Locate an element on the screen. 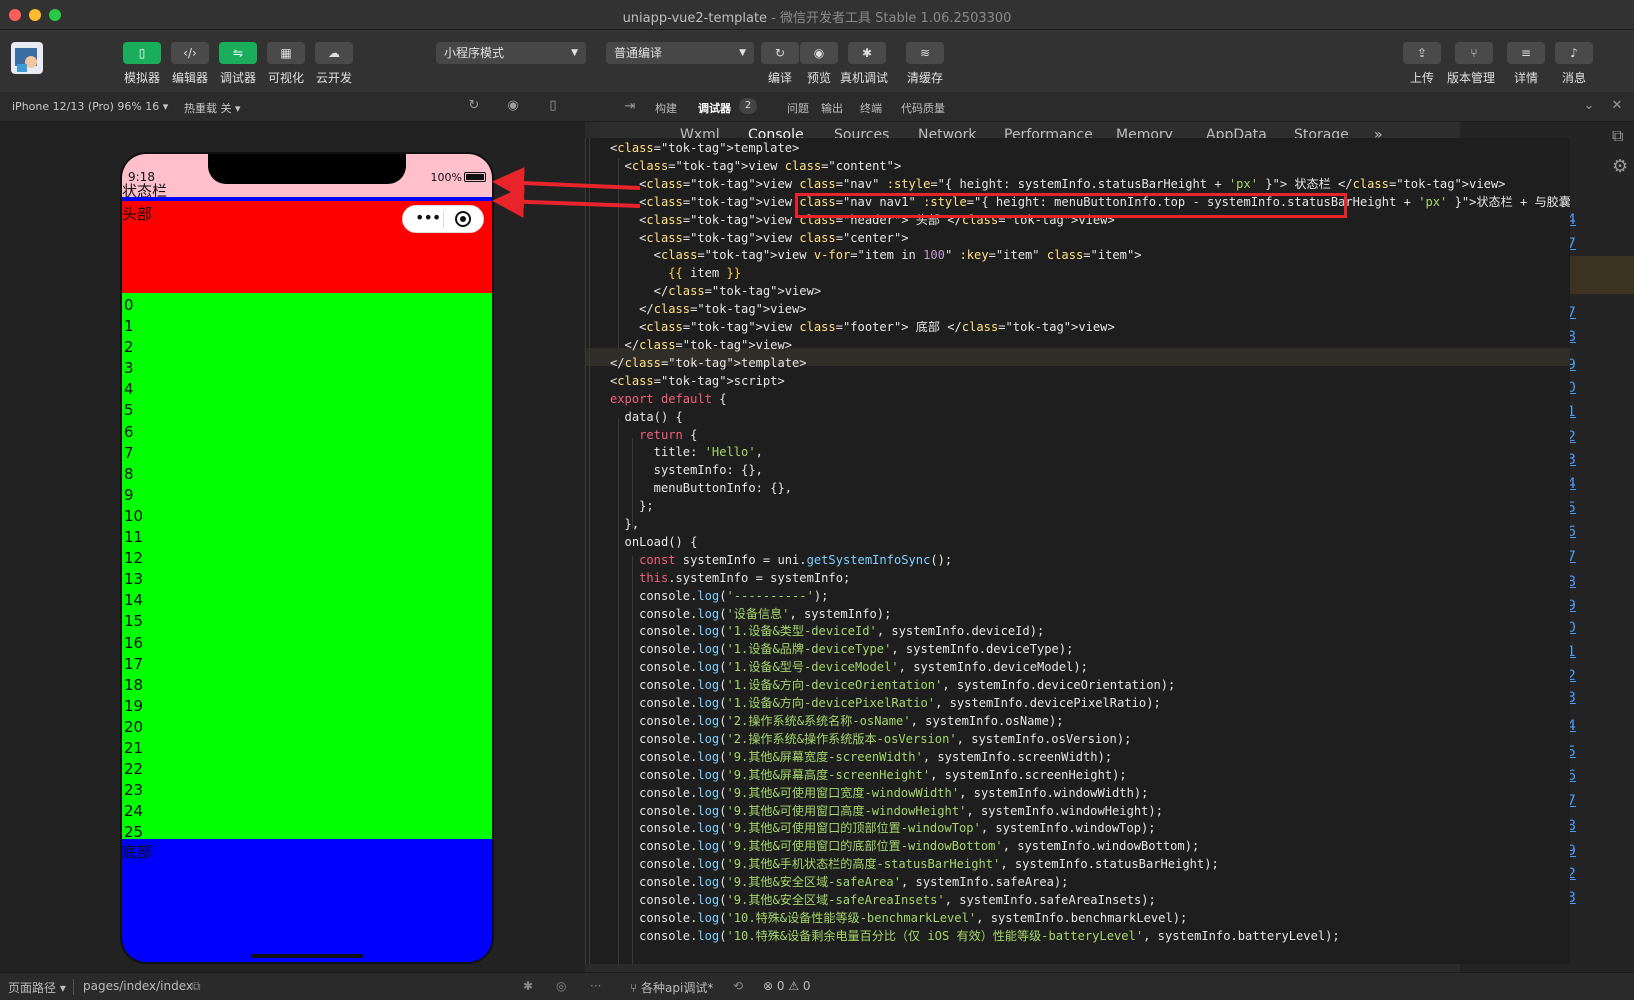 The width and height of the screenshot is (1634, 1000). close-miniprogram-icon is located at coordinates (463, 219).